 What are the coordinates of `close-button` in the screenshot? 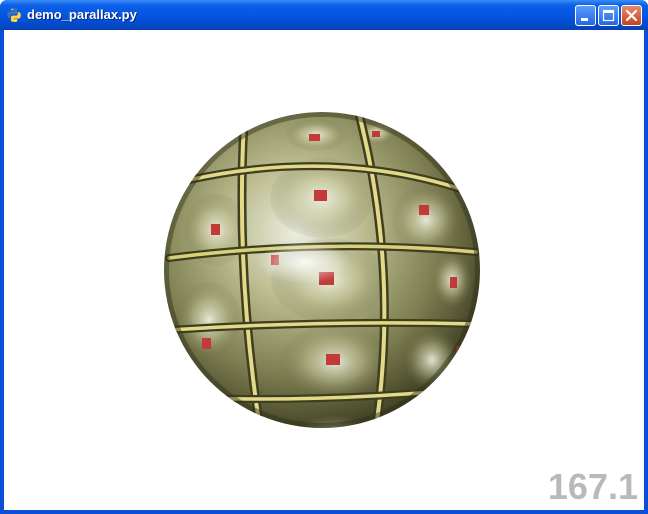 It's located at (631, 15).